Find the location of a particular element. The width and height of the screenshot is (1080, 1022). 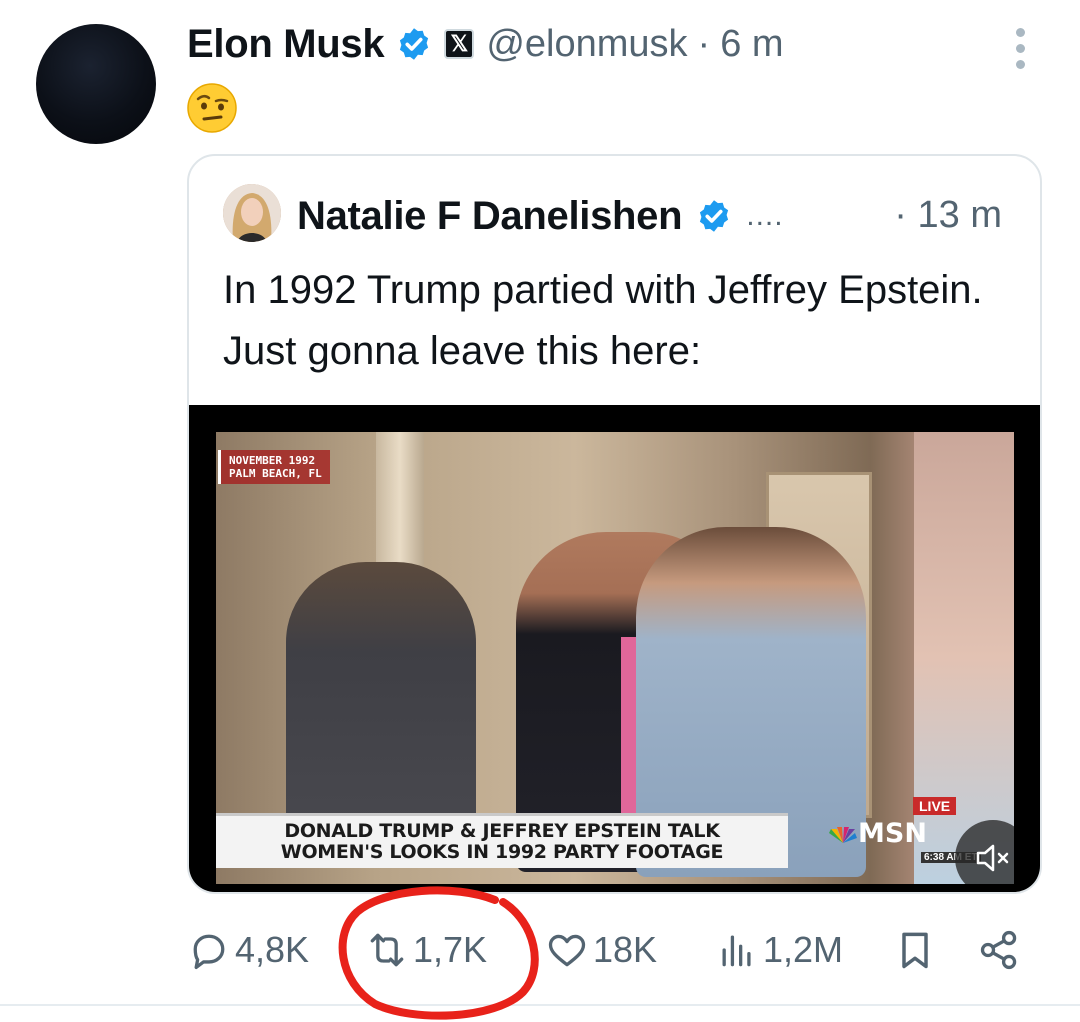

quote-verified-badge-icon is located at coordinates (714, 216).